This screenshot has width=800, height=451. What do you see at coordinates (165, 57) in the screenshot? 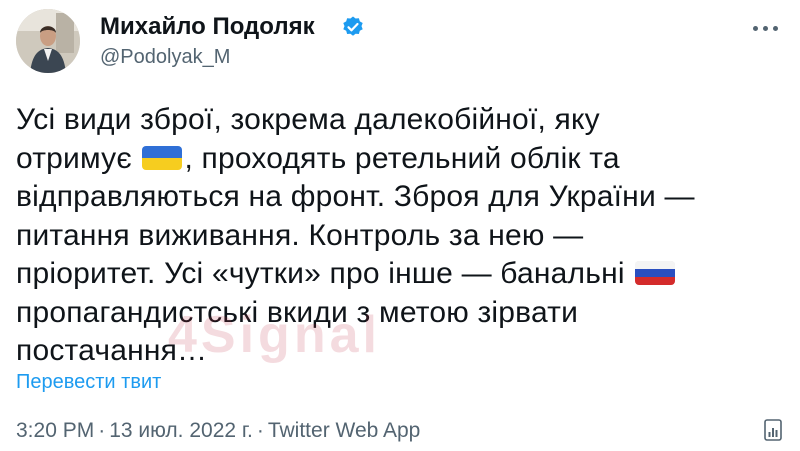
I see `author-handle: @Podolyak_M` at bounding box center [165, 57].